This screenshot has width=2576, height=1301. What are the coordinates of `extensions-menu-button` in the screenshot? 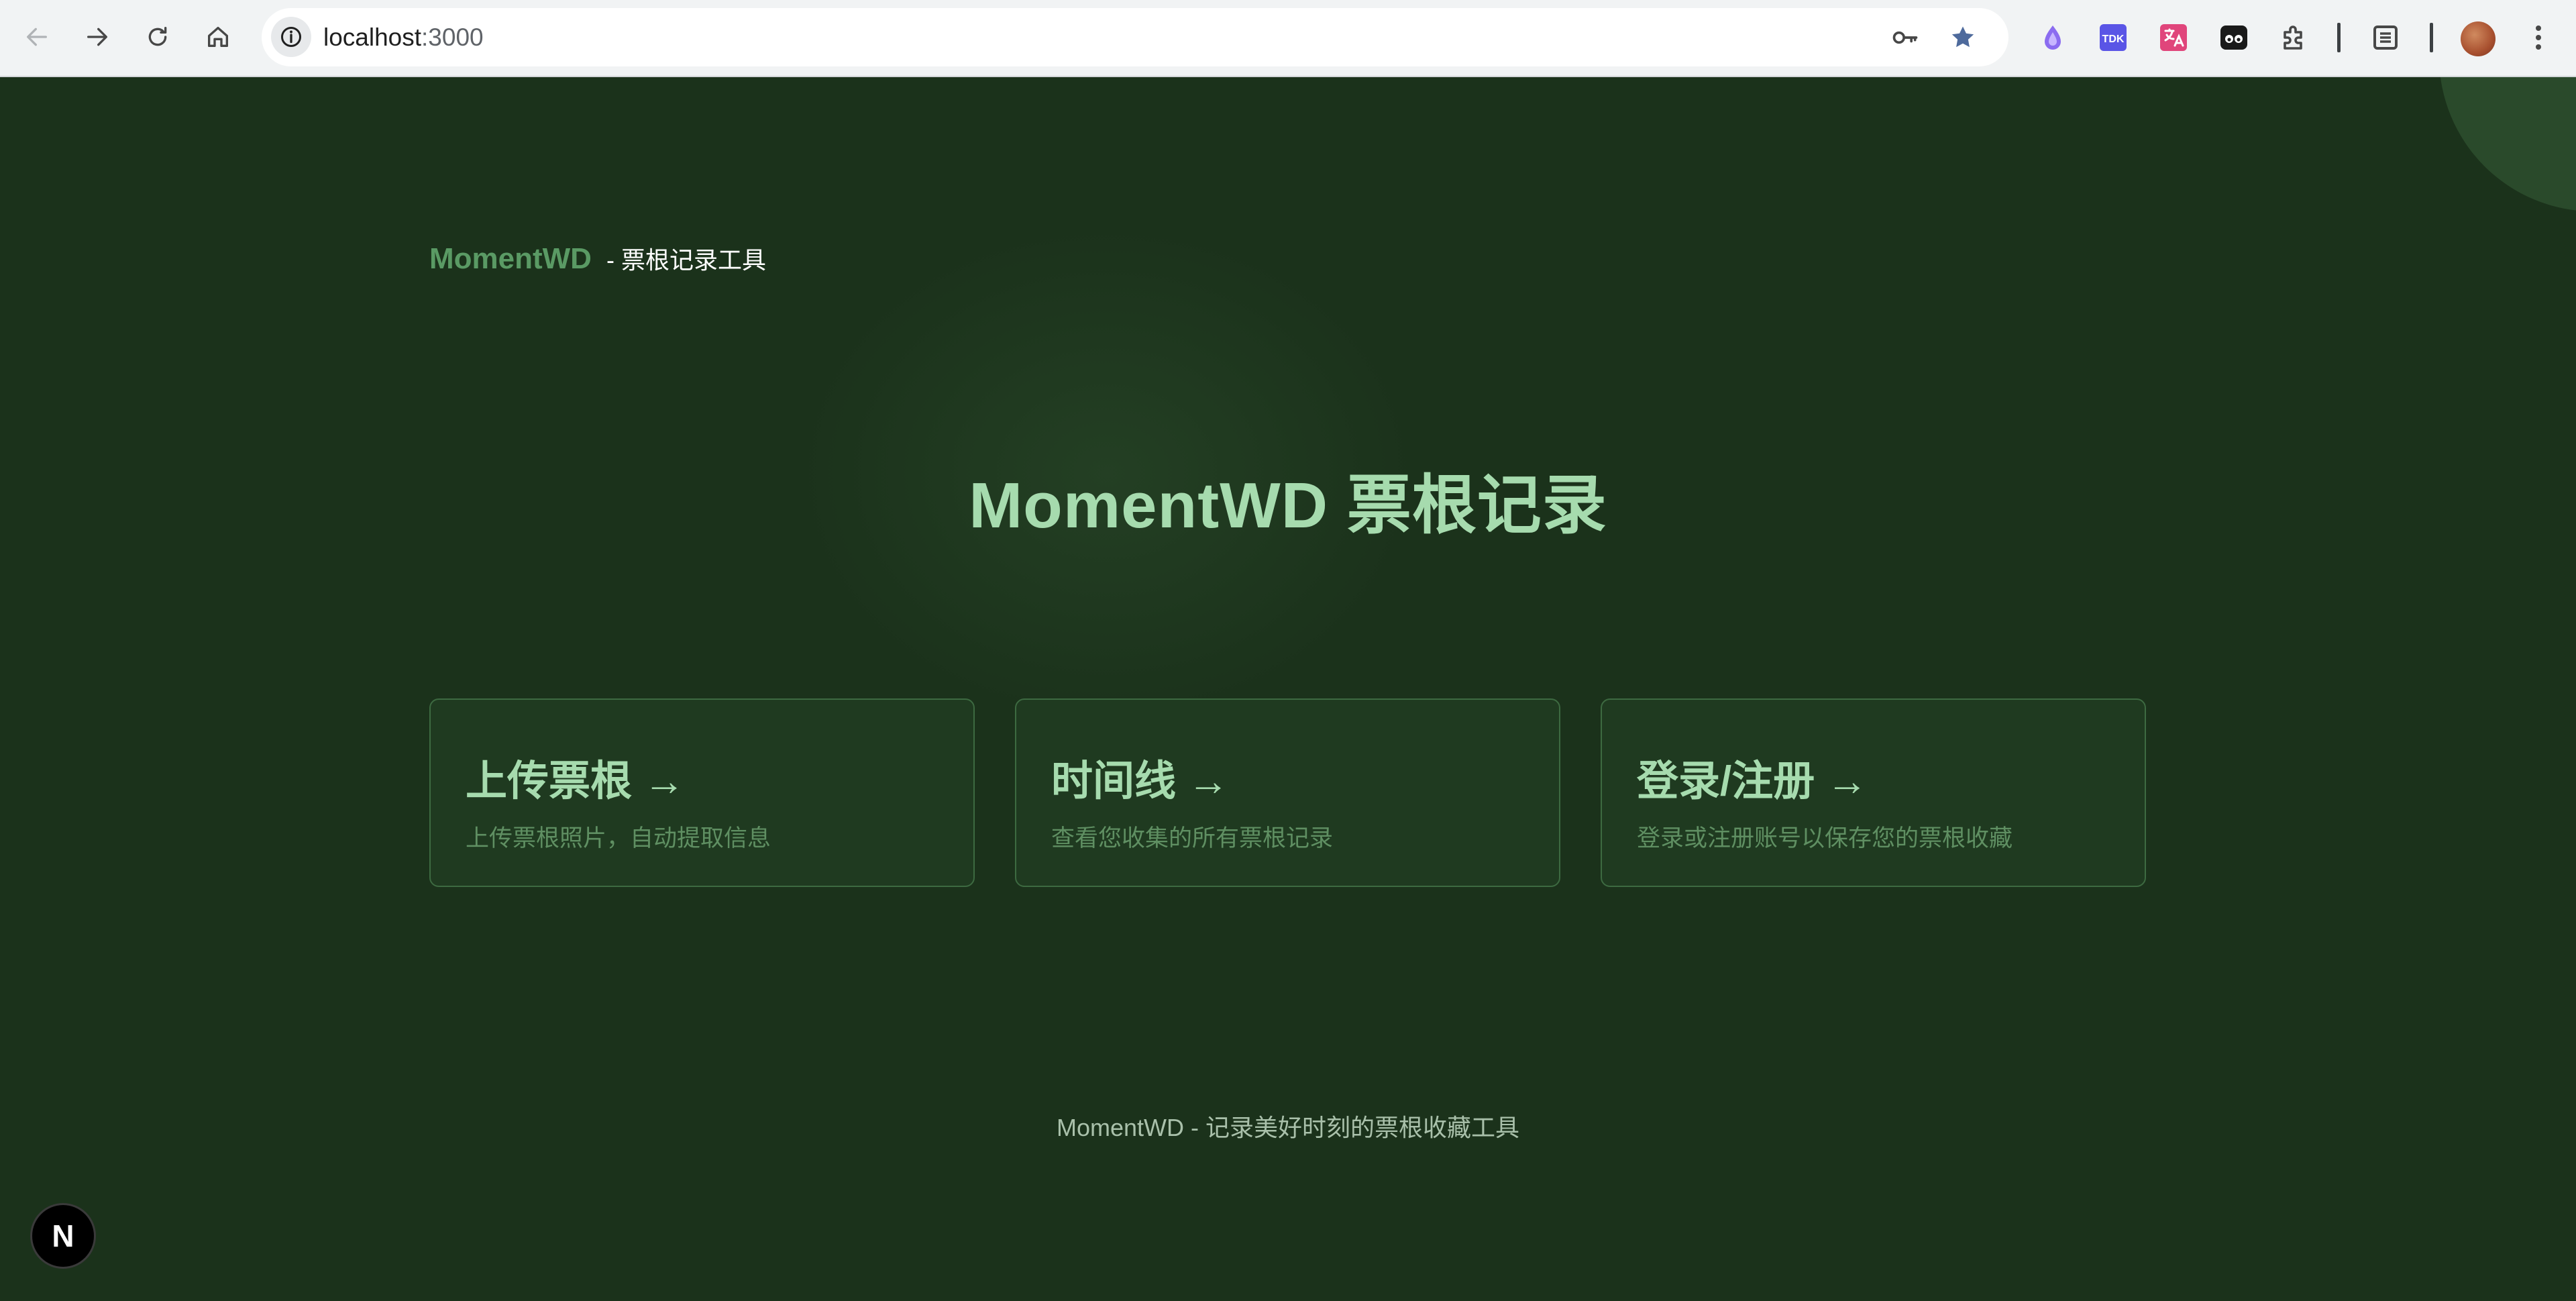 It's located at (2294, 37).